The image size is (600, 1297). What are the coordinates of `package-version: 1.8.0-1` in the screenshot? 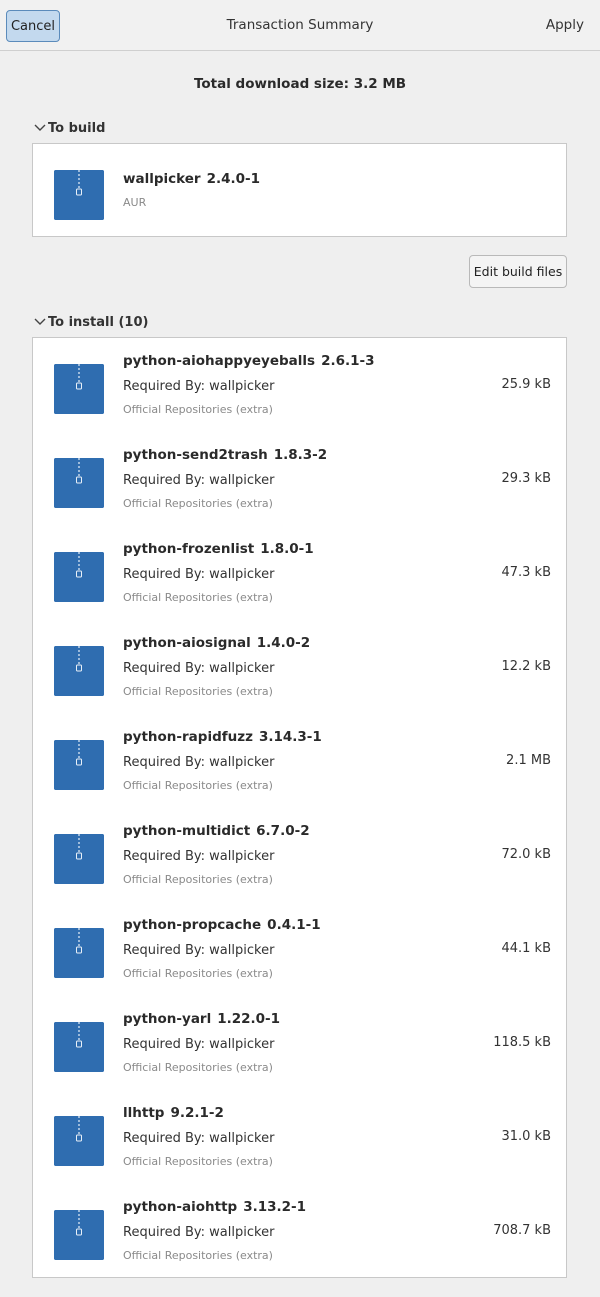 It's located at (287, 549).